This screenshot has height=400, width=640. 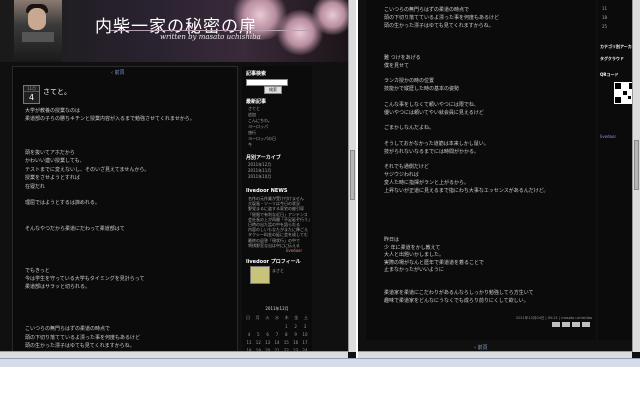 What do you see at coordinates (263, 158) in the screenshot?
I see `archive-heading: 月別アーカイブ` at bounding box center [263, 158].